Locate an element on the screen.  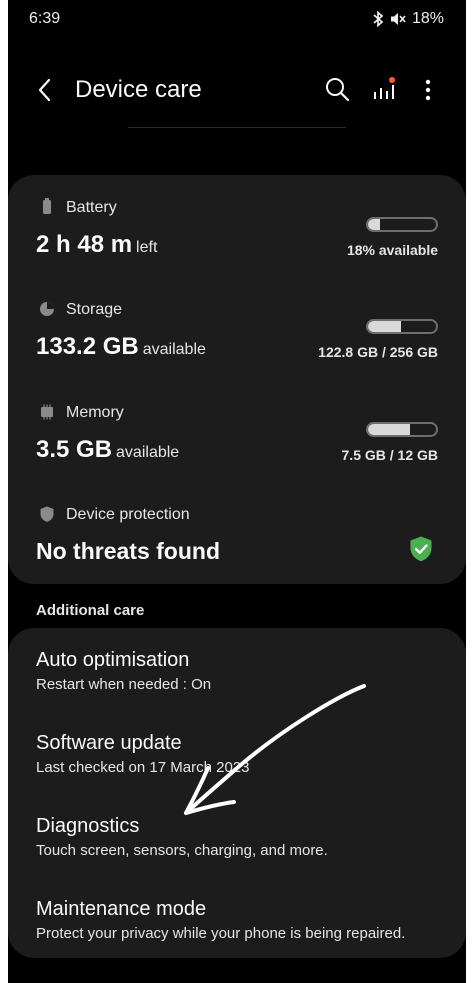
battery-bar-text: 18% available is located at coordinates (392, 250).